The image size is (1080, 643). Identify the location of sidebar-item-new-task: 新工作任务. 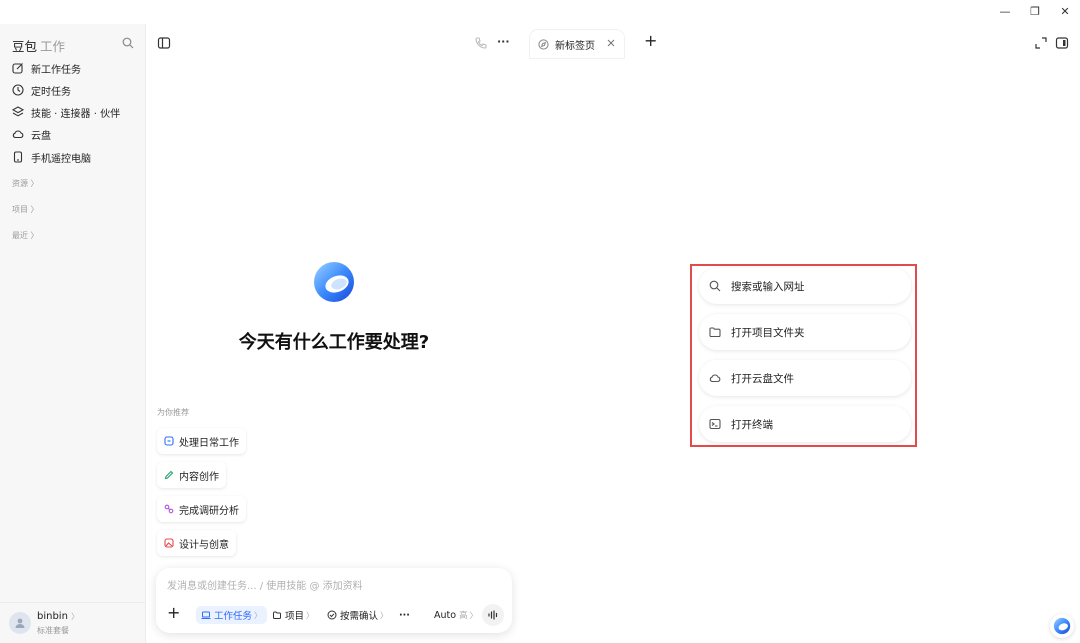
(46, 68).